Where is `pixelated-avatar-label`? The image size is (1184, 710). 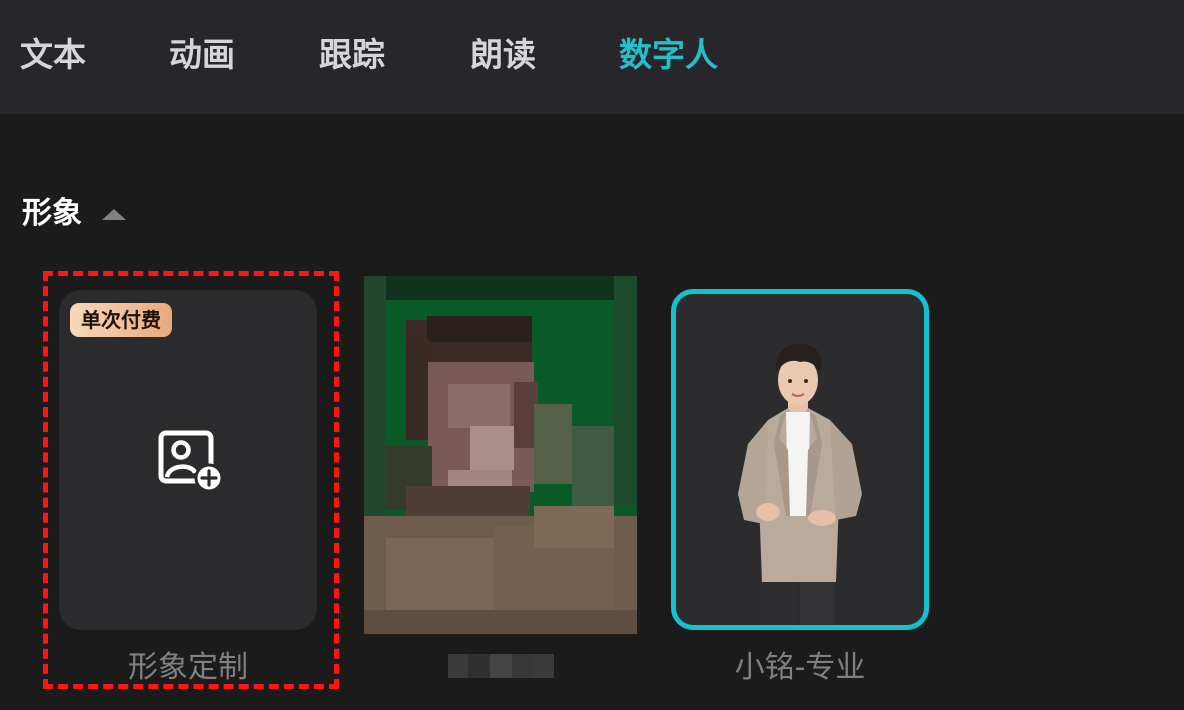
pixelated-avatar-label is located at coordinates (501, 666).